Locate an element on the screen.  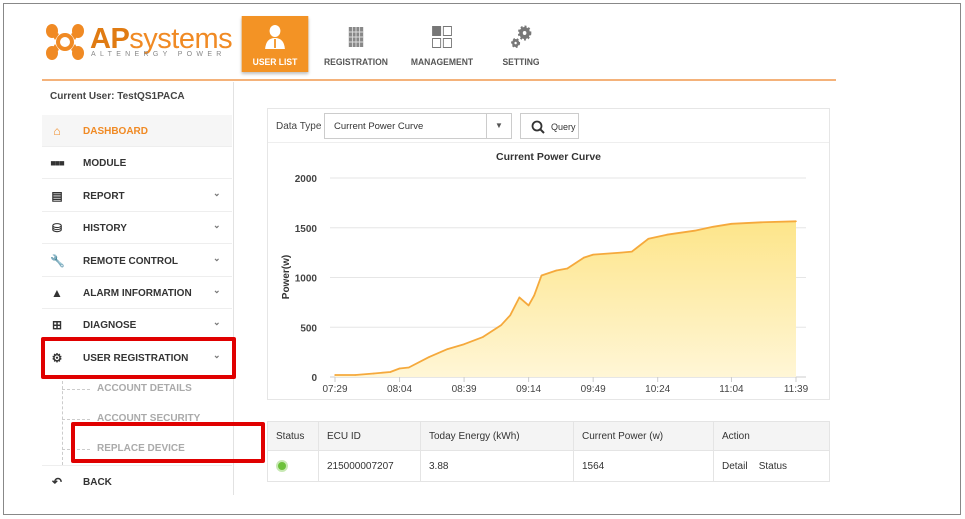
status-cell is located at coordinates (293, 466).